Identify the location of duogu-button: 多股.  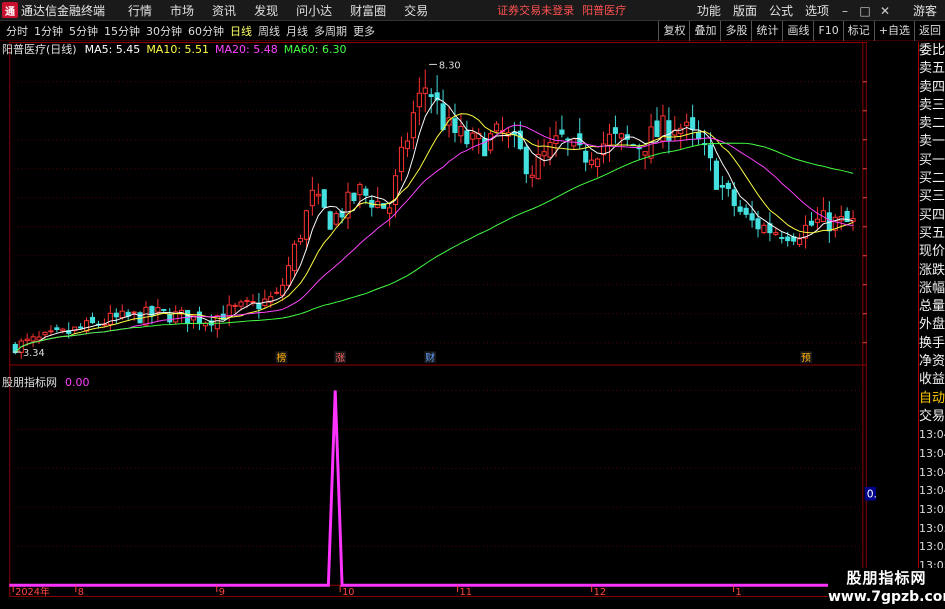
(735, 31).